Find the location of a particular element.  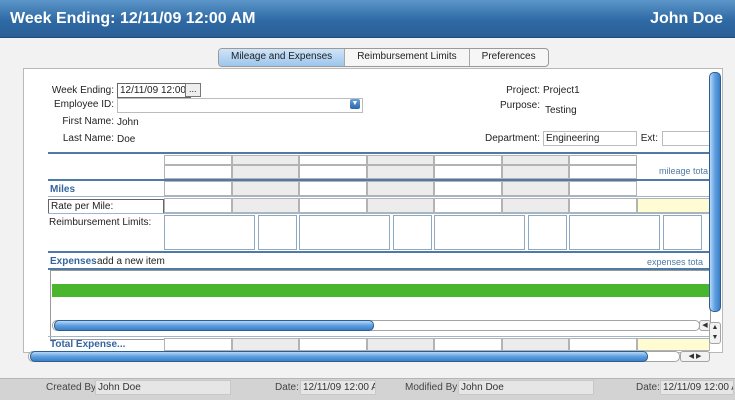

week-ending-label: Week Ending: is located at coordinates (82, 90).